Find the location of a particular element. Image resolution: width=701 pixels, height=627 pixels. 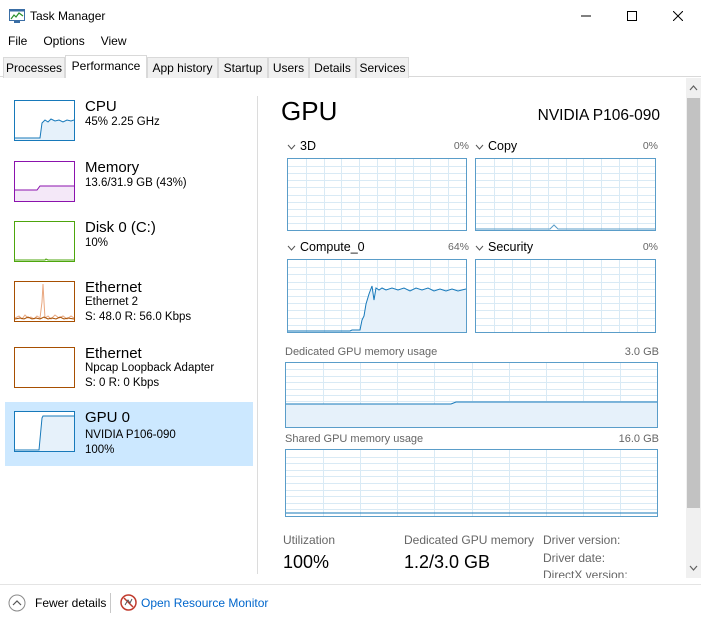

sidebar-item-title: Memory is located at coordinates (112, 167).